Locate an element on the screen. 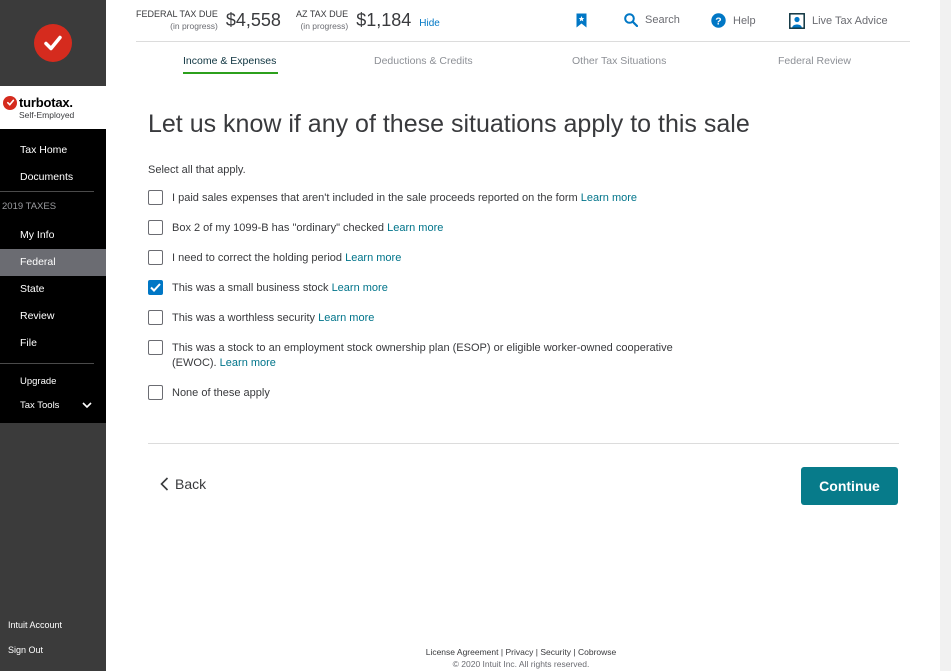 The width and height of the screenshot is (951, 671). sidebar-item-tax-home: Tax Home is located at coordinates (53, 150).